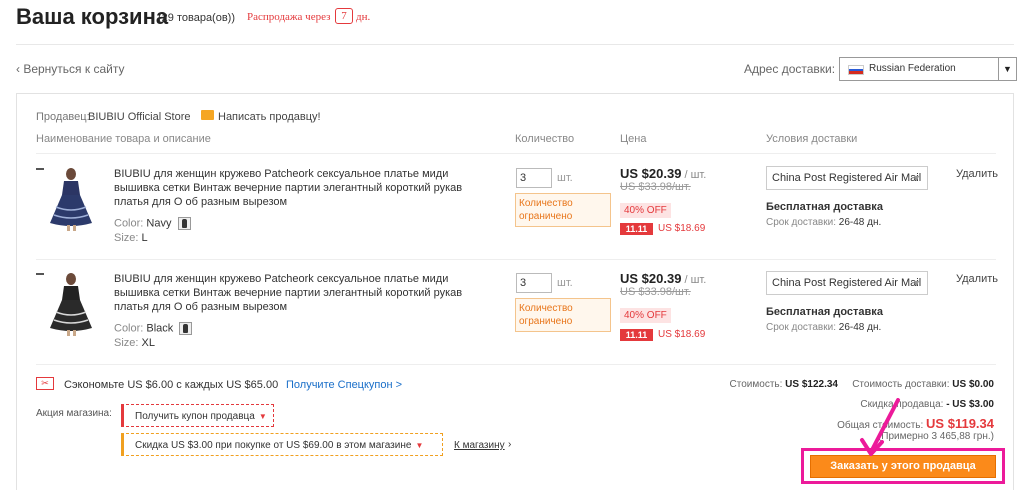  I want to click on sale-countdown-suffix: дн., so click(363, 17).